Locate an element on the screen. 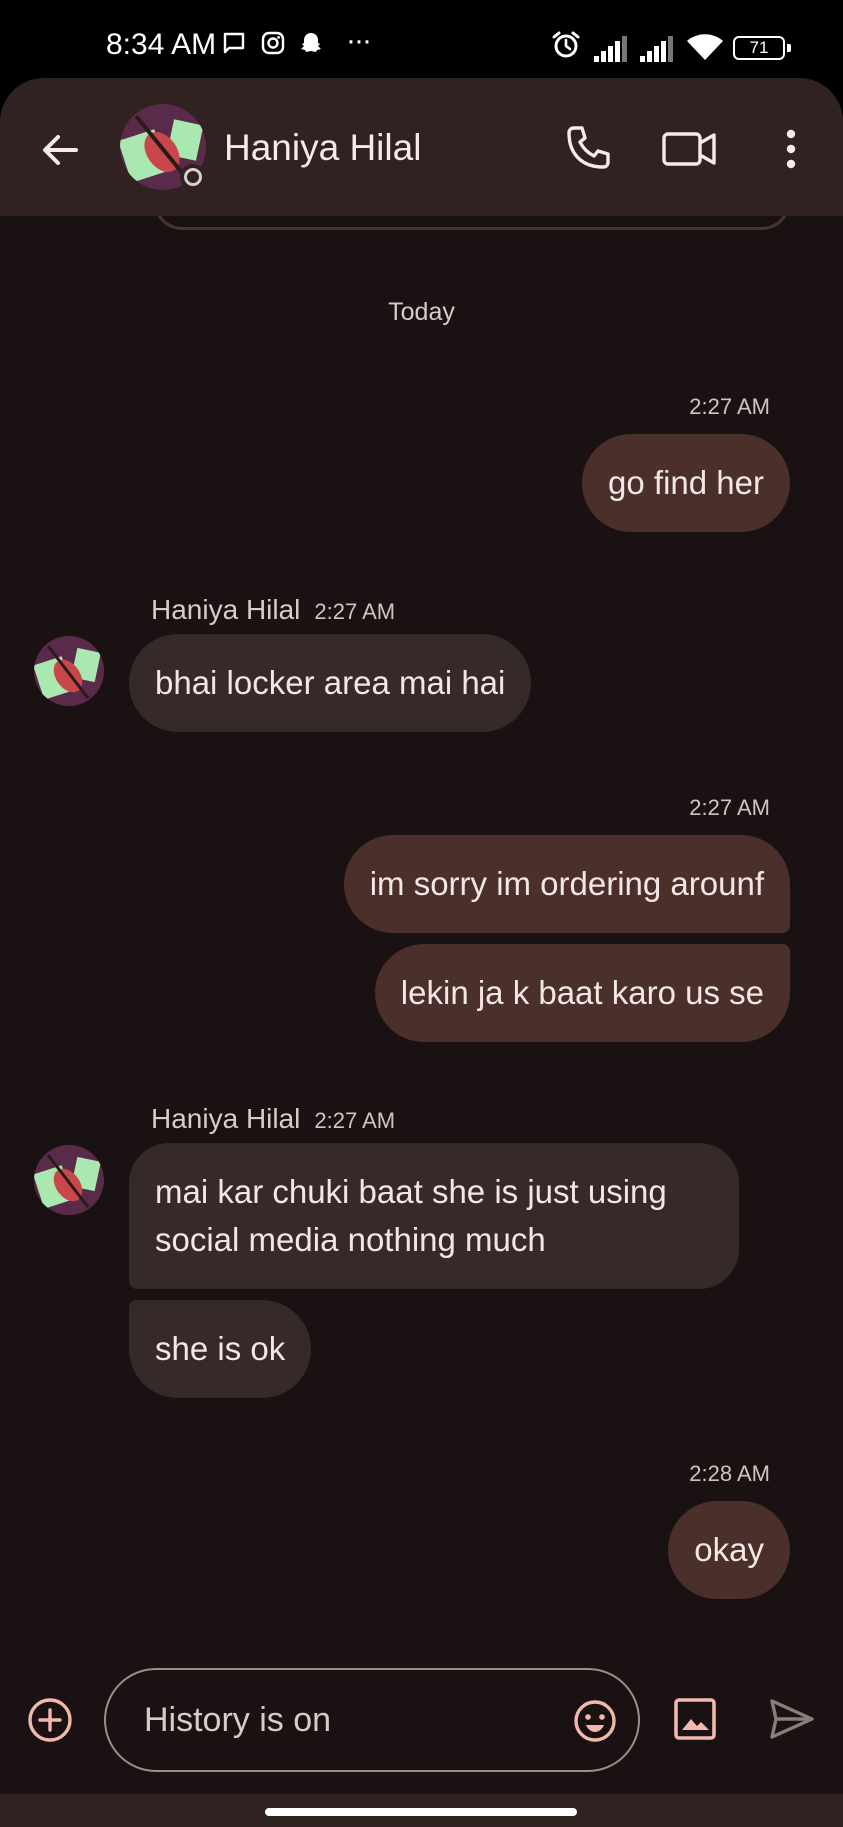 This screenshot has width=843, height=1827. snapchat-icon is located at coordinates (311, 42).